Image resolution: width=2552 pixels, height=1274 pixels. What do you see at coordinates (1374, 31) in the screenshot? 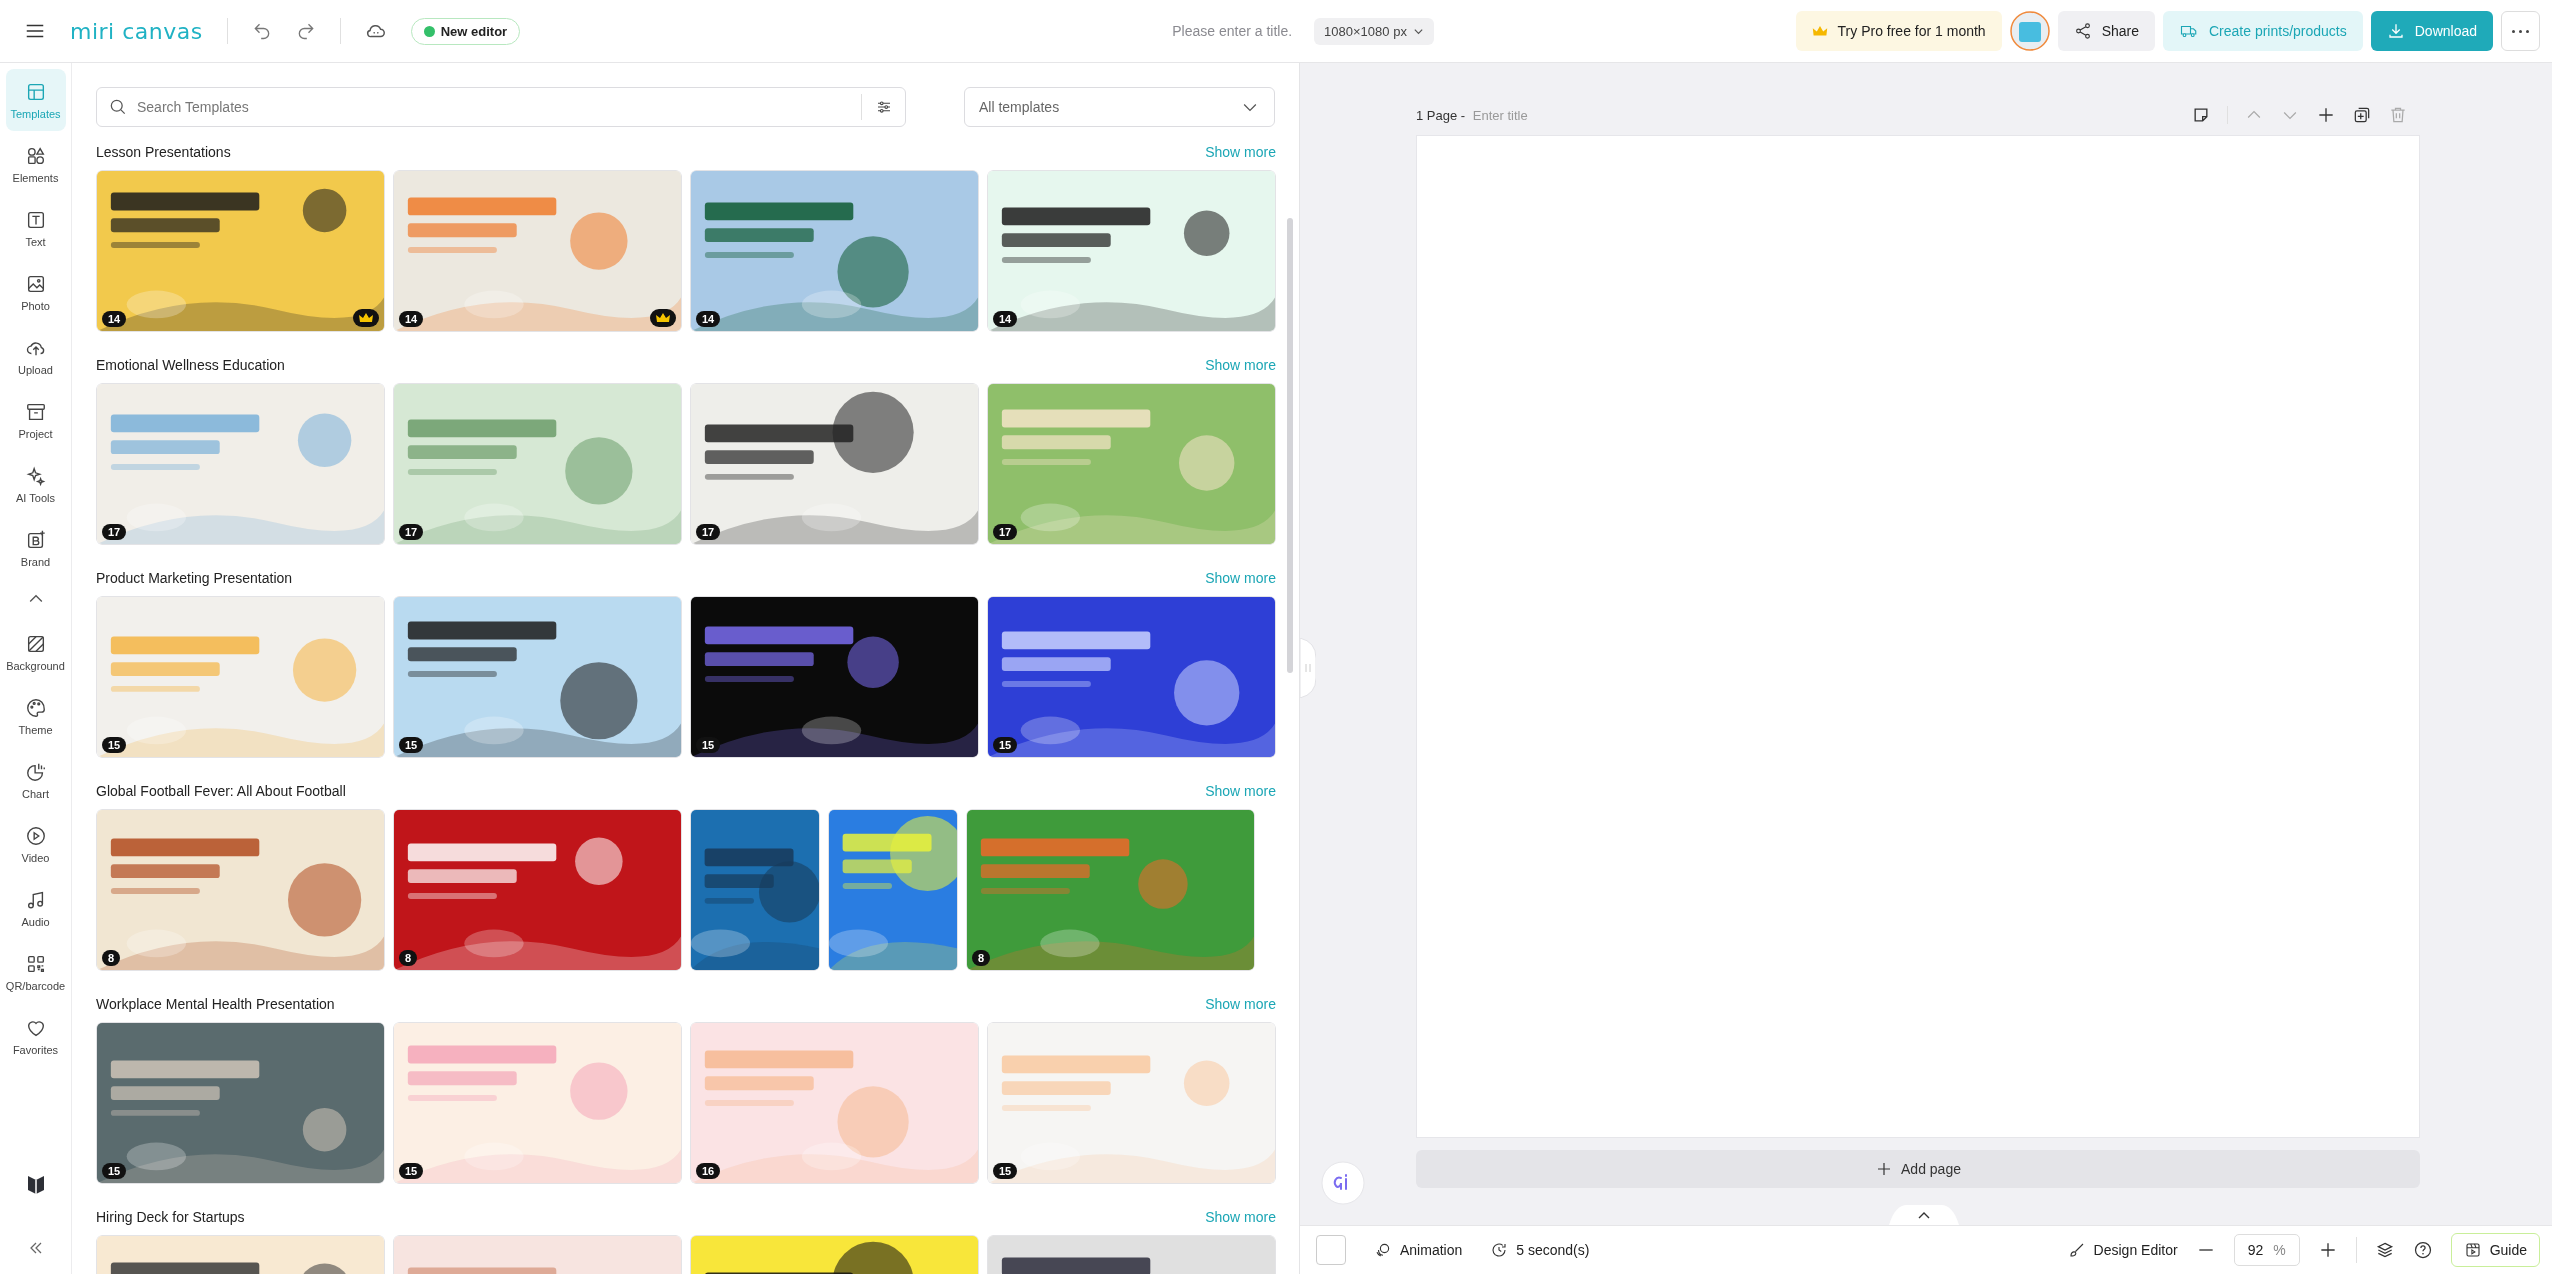
I see `size-dropdown: 1080×1080 px` at bounding box center [1374, 31].